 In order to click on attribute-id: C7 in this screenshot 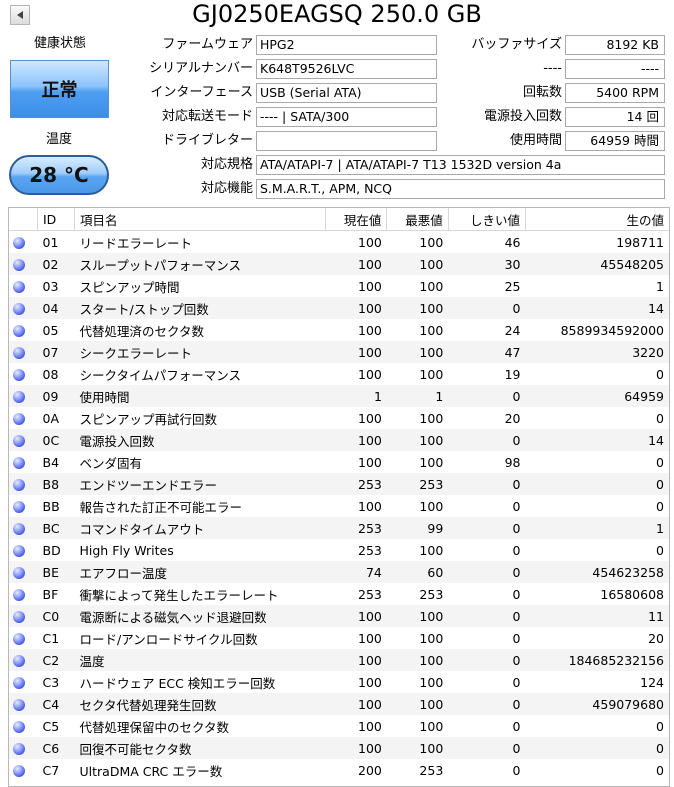, I will do `click(56, 770)`.